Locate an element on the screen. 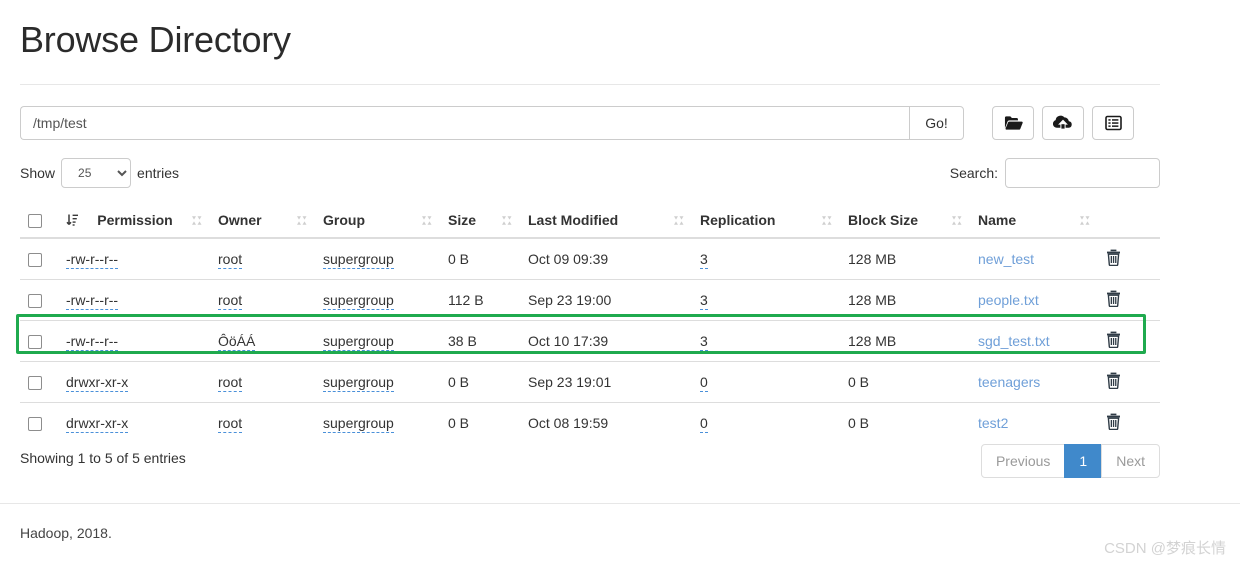 The image size is (1240, 566). title-divider is located at coordinates (590, 84).